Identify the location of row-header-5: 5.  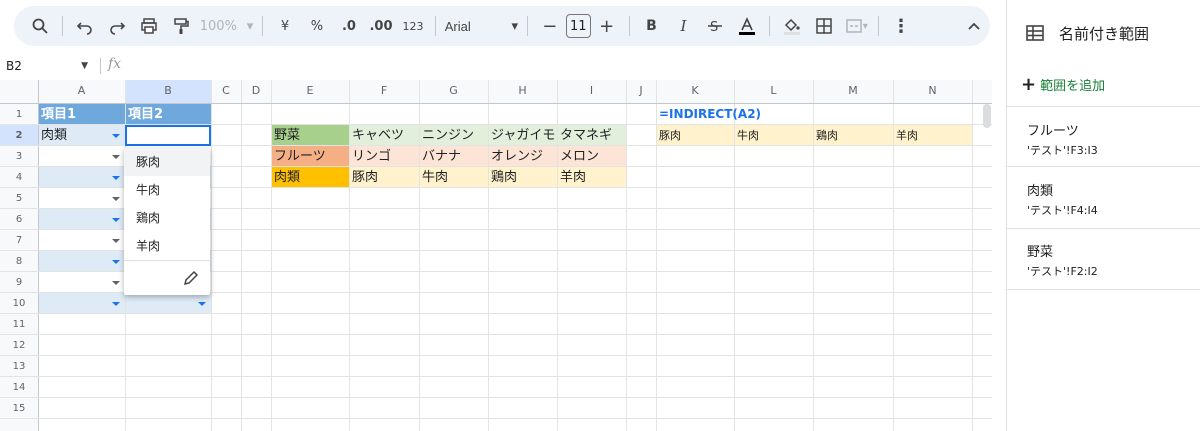
(19, 198).